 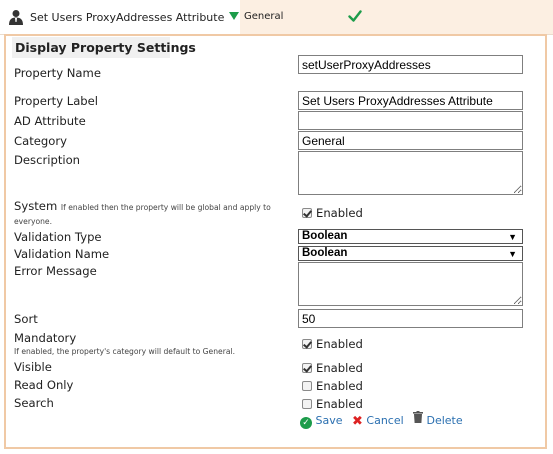 What do you see at coordinates (306, 423) in the screenshot?
I see `check-circle-icon: ✓` at bounding box center [306, 423].